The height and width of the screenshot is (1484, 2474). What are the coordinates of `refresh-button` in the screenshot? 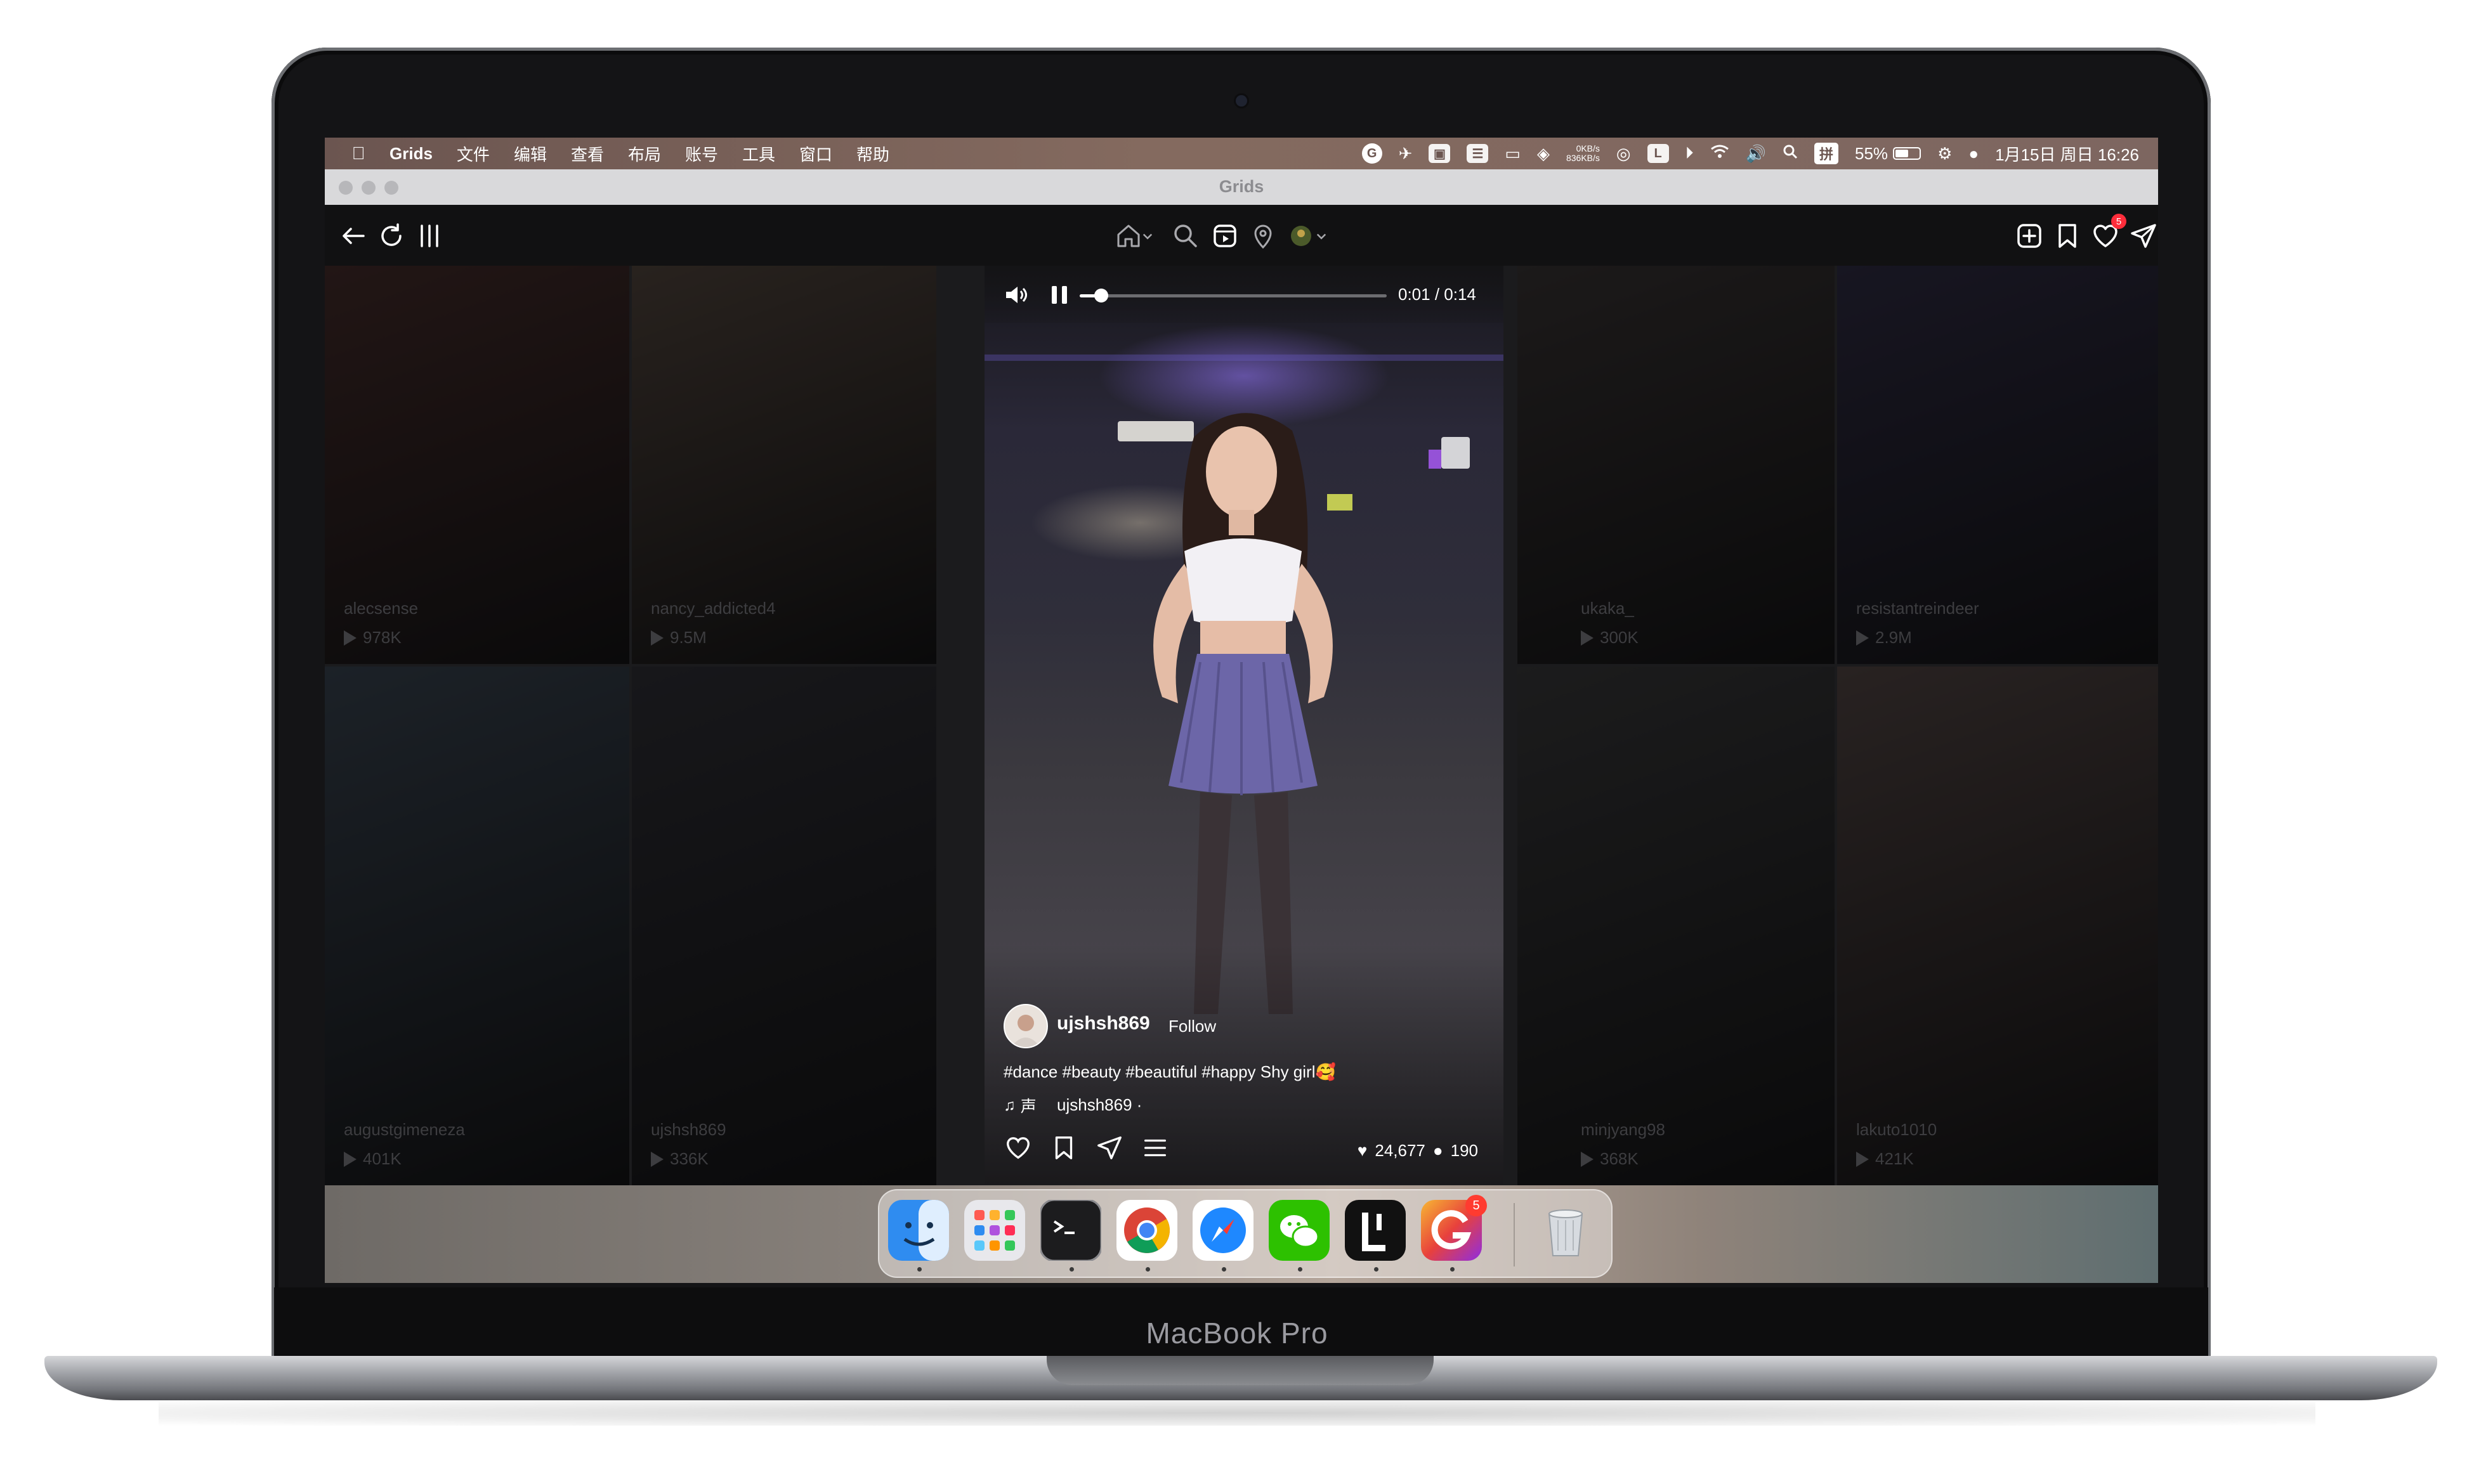 It's located at (391, 236).